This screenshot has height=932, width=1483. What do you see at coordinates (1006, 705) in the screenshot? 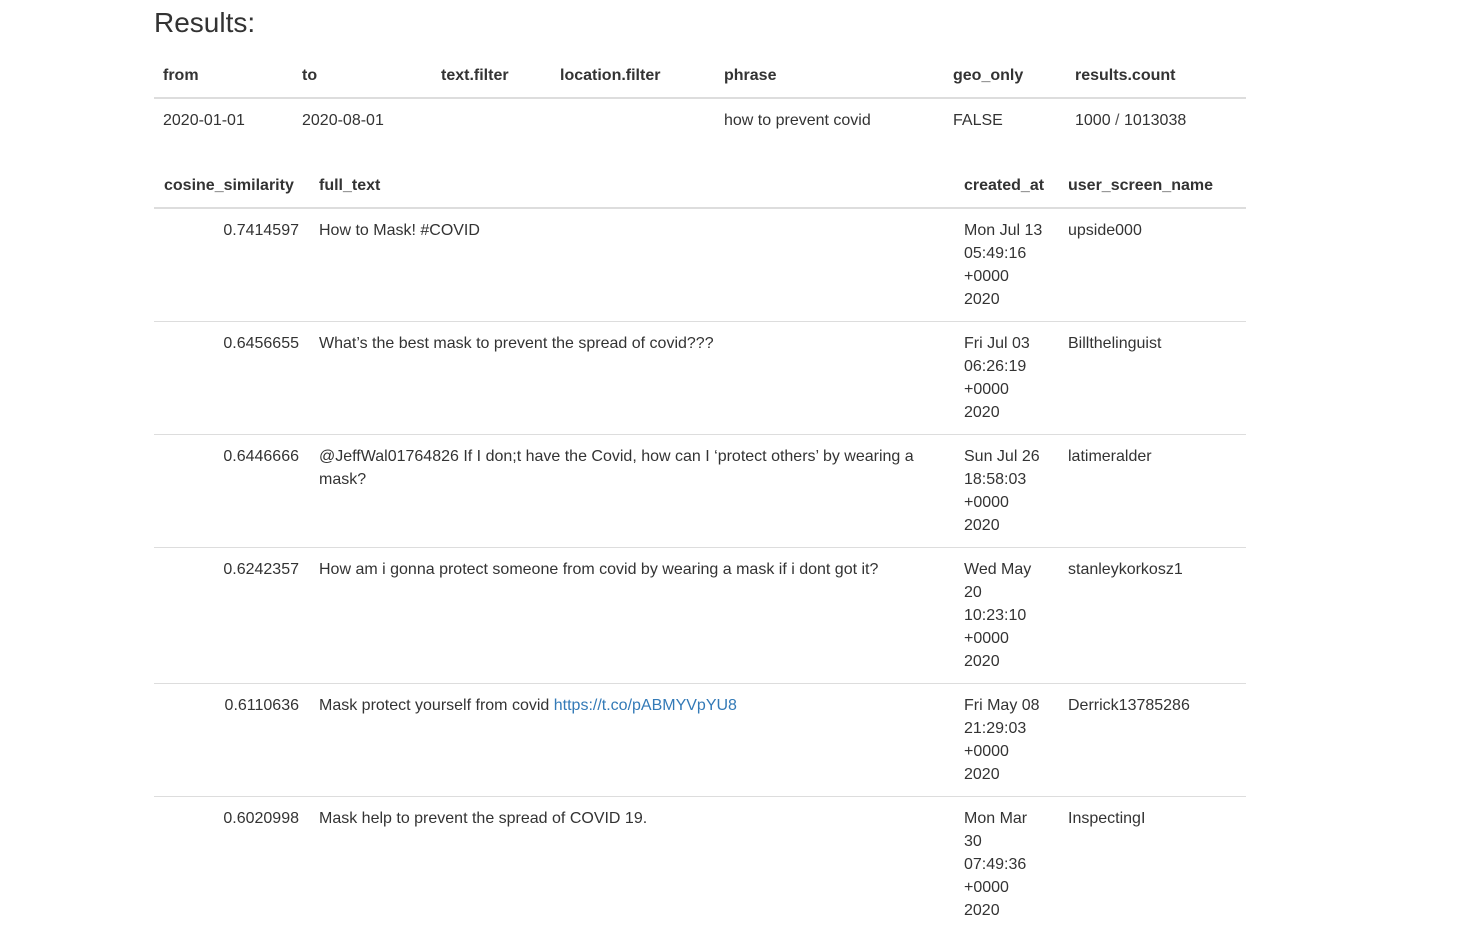
I see `created-at-line: Fri May 08` at bounding box center [1006, 705].